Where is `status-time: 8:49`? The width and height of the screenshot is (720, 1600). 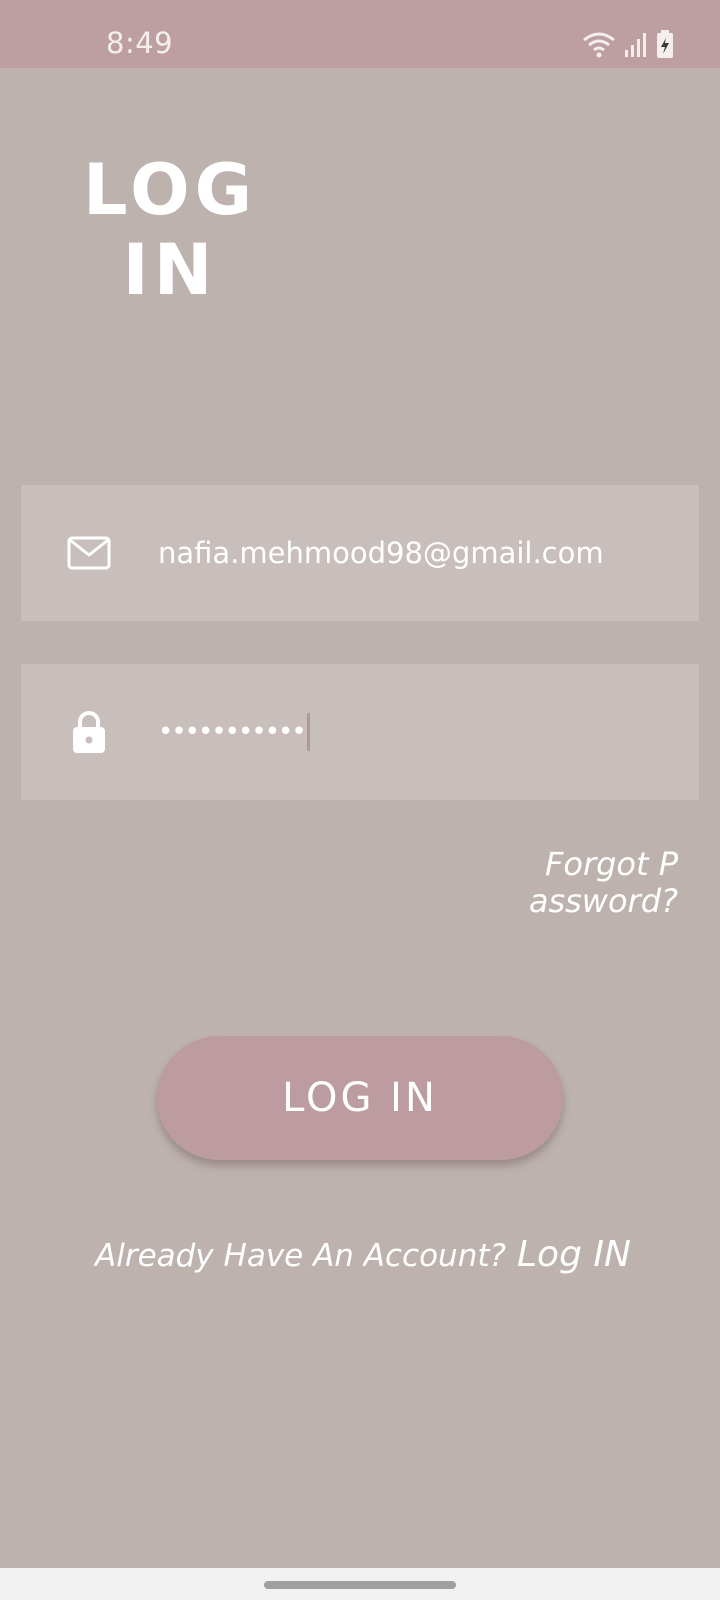
status-time: 8:49 is located at coordinates (140, 43).